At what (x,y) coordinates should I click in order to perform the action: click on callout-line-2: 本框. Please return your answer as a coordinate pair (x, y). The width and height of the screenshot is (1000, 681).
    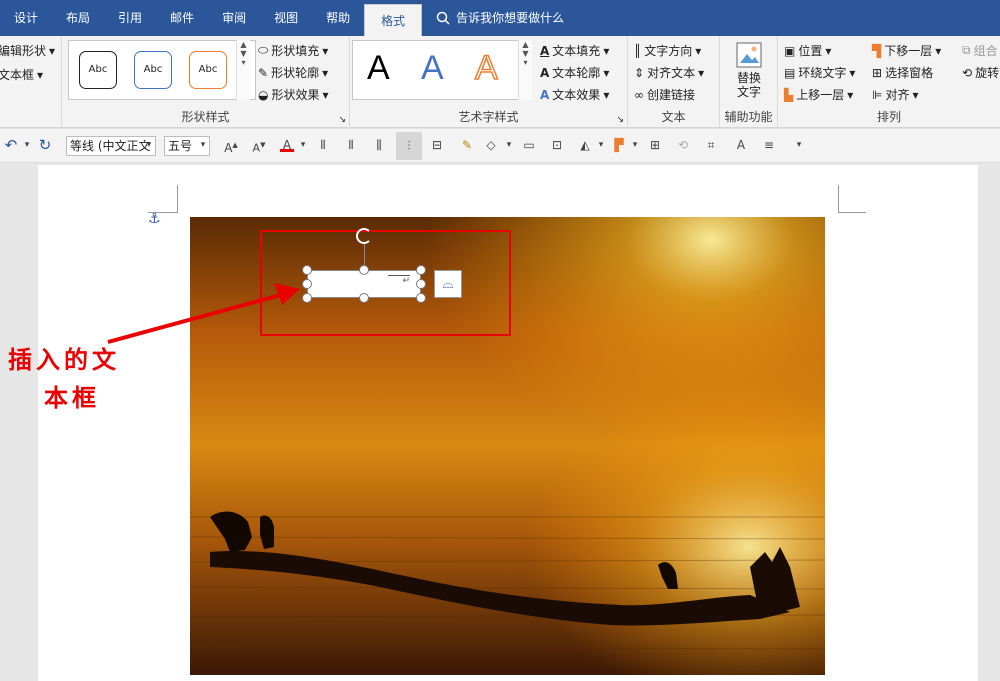
    Looking at the image, I should click on (72, 397).